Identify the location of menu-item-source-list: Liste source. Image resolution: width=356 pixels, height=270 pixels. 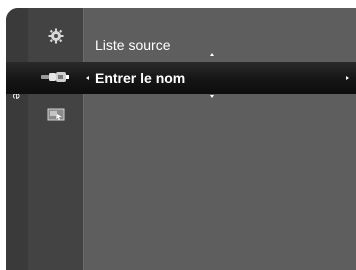
(132, 45).